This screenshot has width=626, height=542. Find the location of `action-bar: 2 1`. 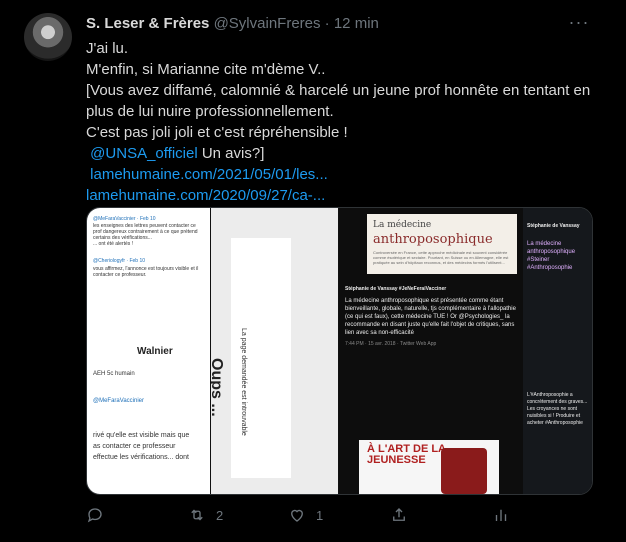

action-bar: 2 1 is located at coordinates (313, 516).